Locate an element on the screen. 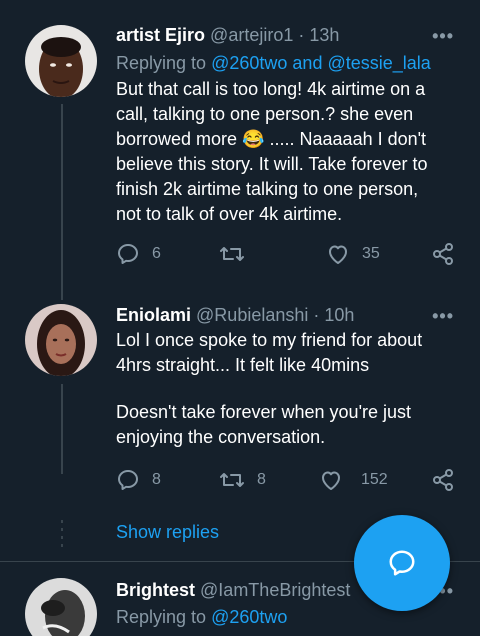 This screenshot has width=480, height=636. tweet-header: artist Ejiro @artejiro1 · 13h is located at coordinates (227, 35).